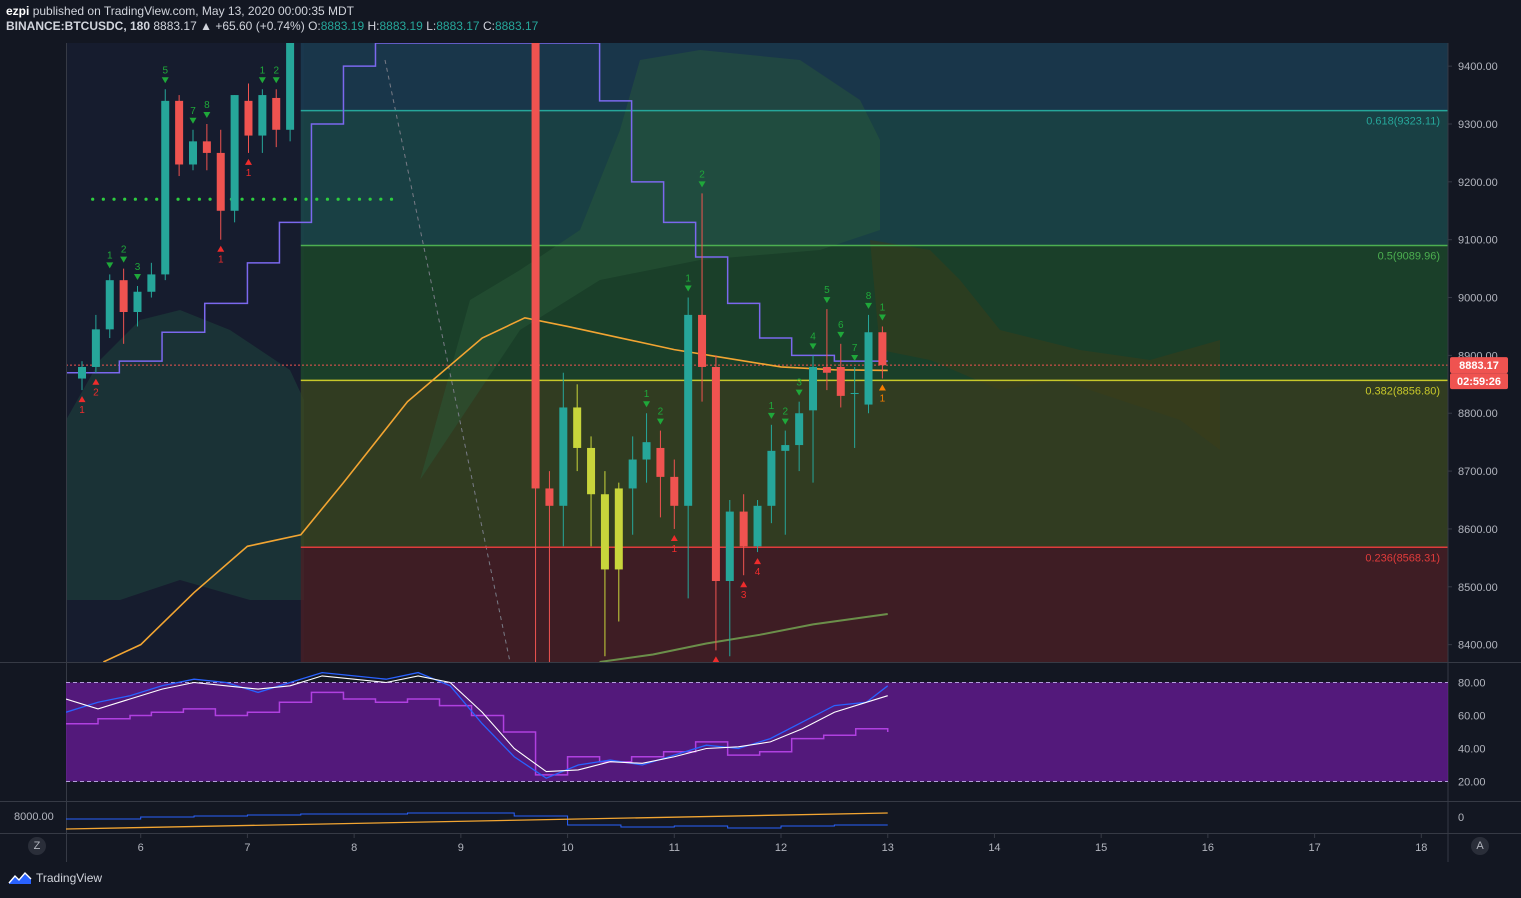 The image size is (1521, 898). What do you see at coordinates (729, 672) in the screenshot?
I see `td-mark: 2` at bounding box center [729, 672].